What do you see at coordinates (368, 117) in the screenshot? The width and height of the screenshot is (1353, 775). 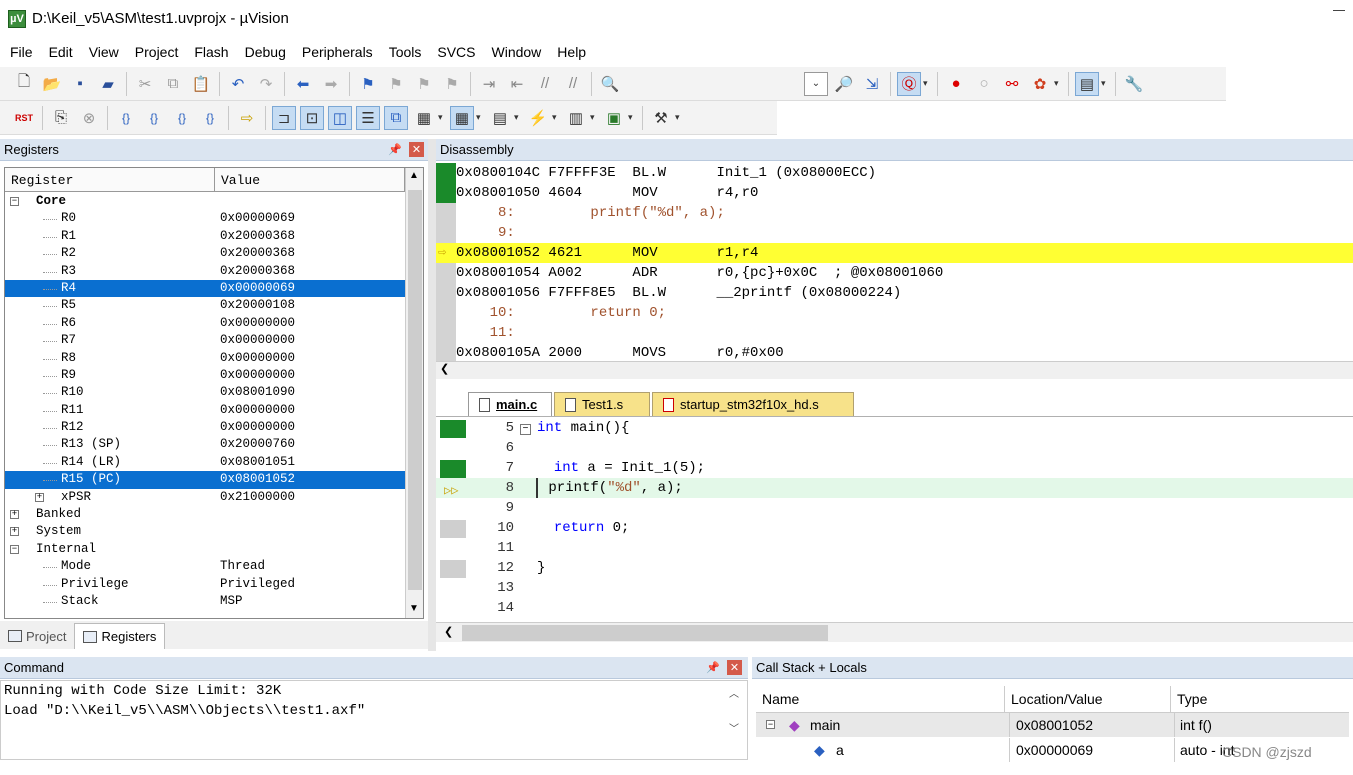 I see `registers-window-icon: ☰` at bounding box center [368, 117].